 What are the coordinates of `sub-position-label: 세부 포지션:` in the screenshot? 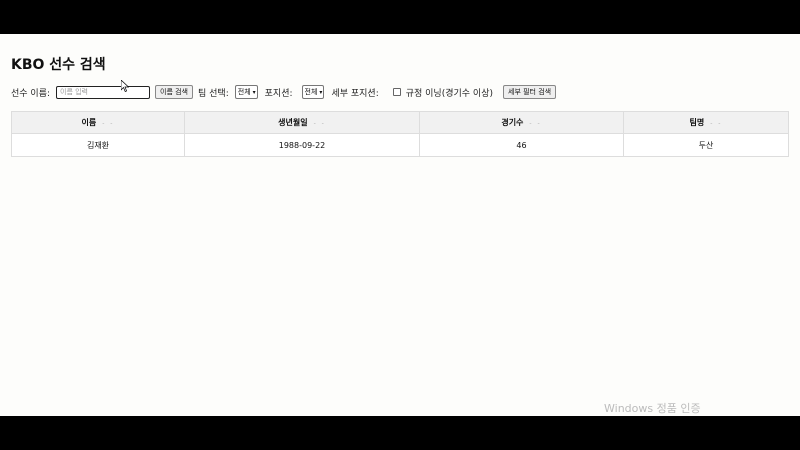 It's located at (355, 93).